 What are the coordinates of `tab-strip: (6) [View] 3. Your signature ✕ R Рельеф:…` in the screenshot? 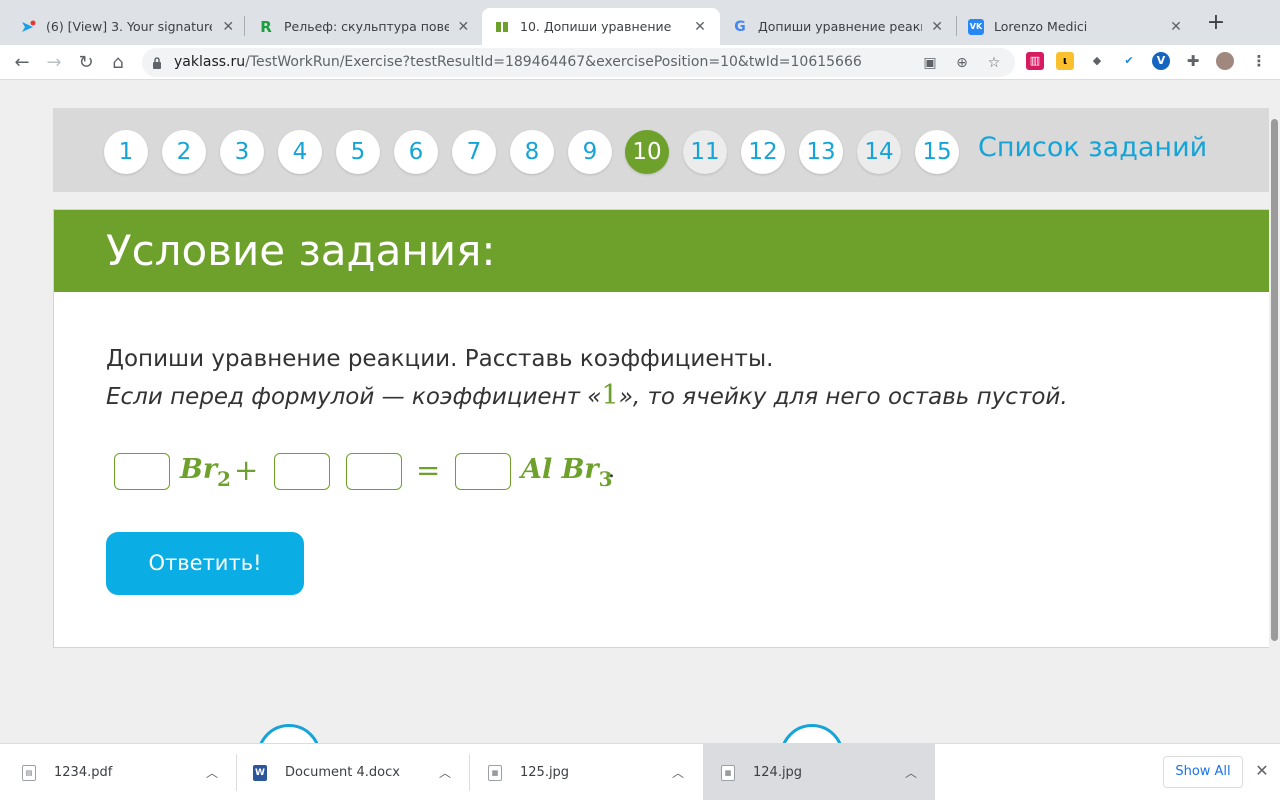 It's located at (640, 22).